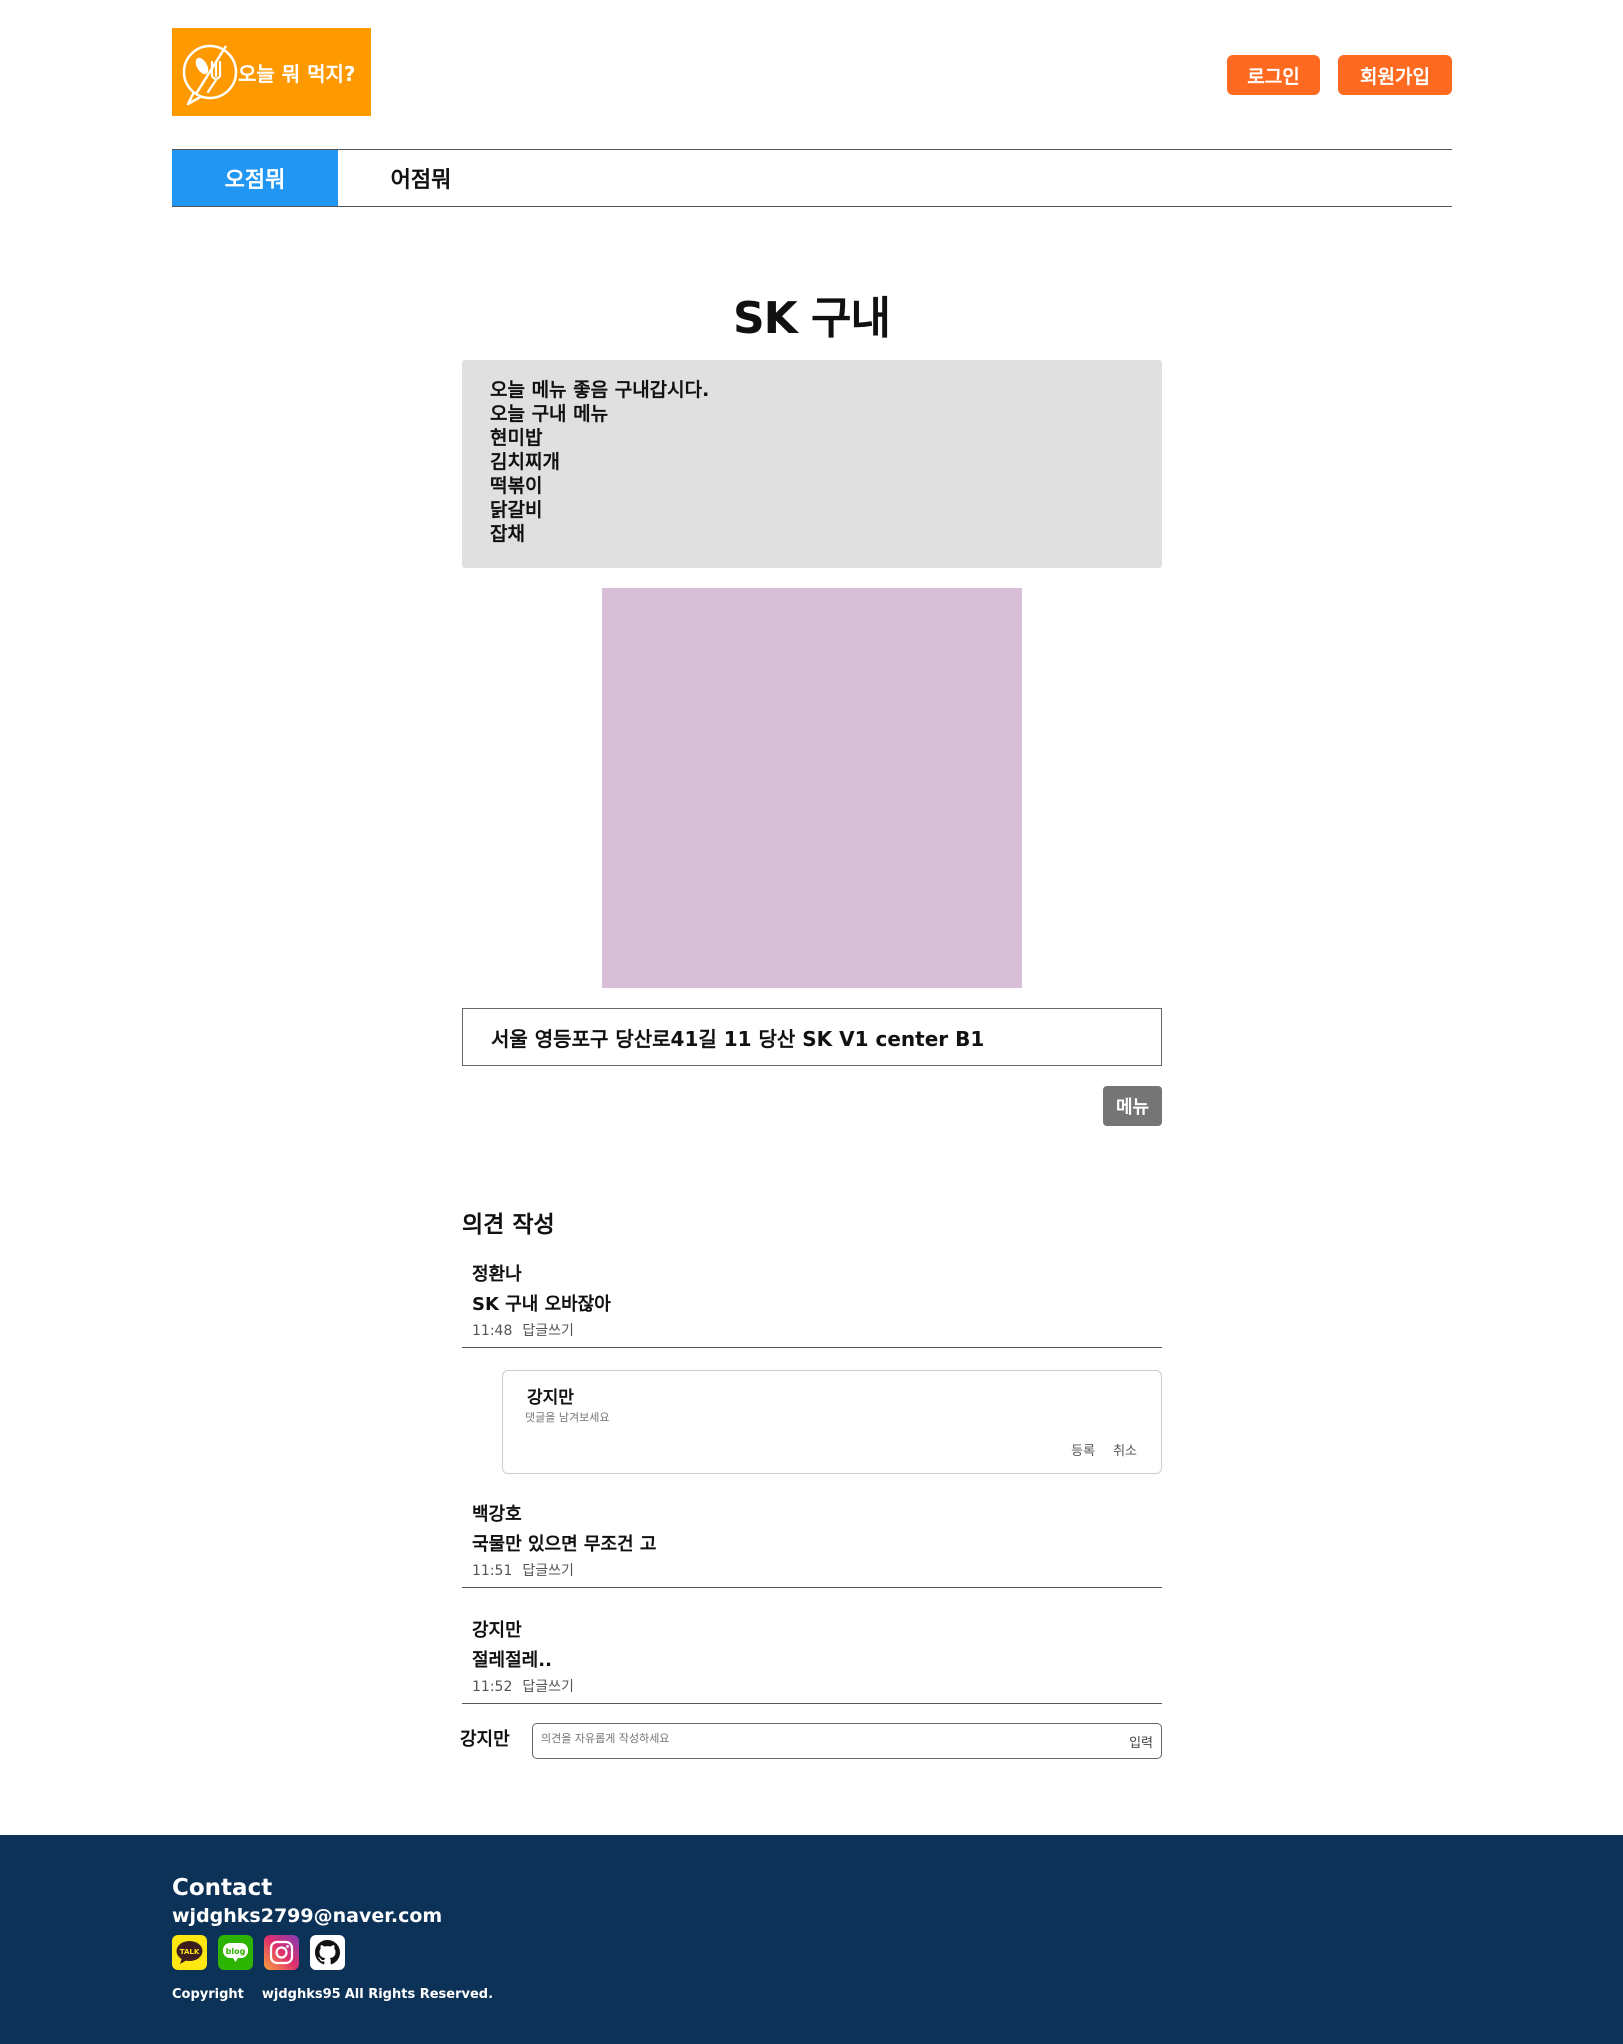  Describe the element at coordinates (507, 534) in the screenshot. I see `description-line: 잡채` at that location.